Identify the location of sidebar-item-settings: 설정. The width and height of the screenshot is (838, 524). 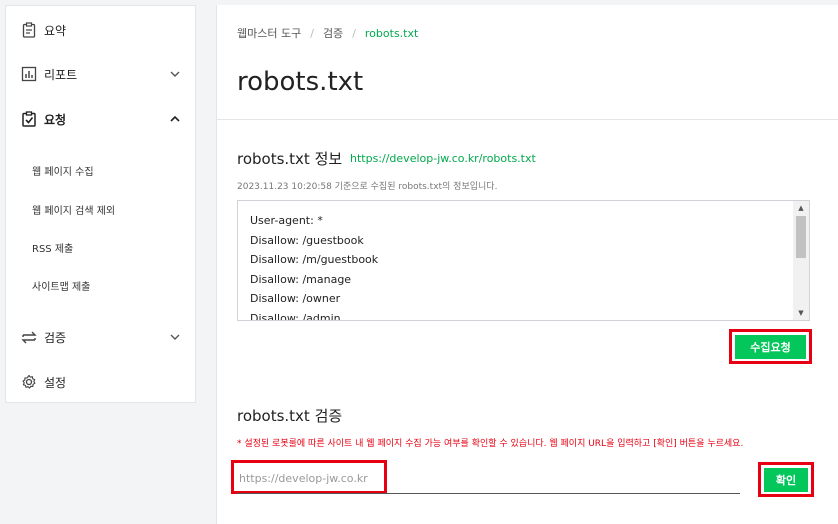
(100, 382).